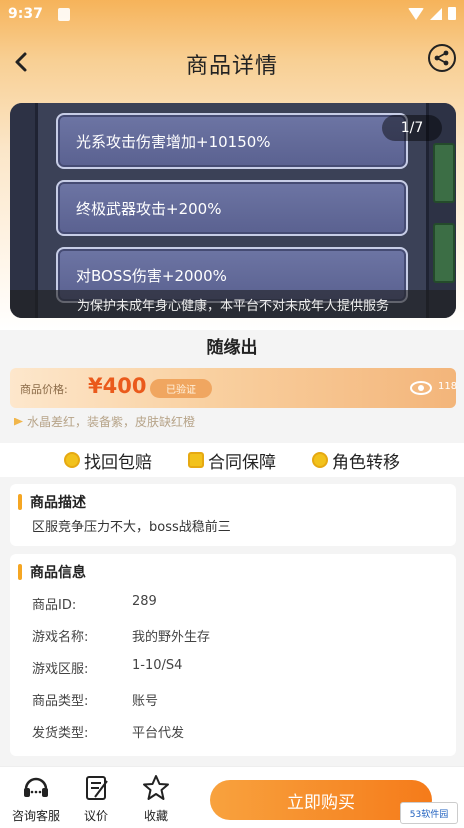 This screenshot has width=464, height=828. Describe the element at coordinates (232, 348) in the screenshot. I see `goods-title: 随缘出` at that location.